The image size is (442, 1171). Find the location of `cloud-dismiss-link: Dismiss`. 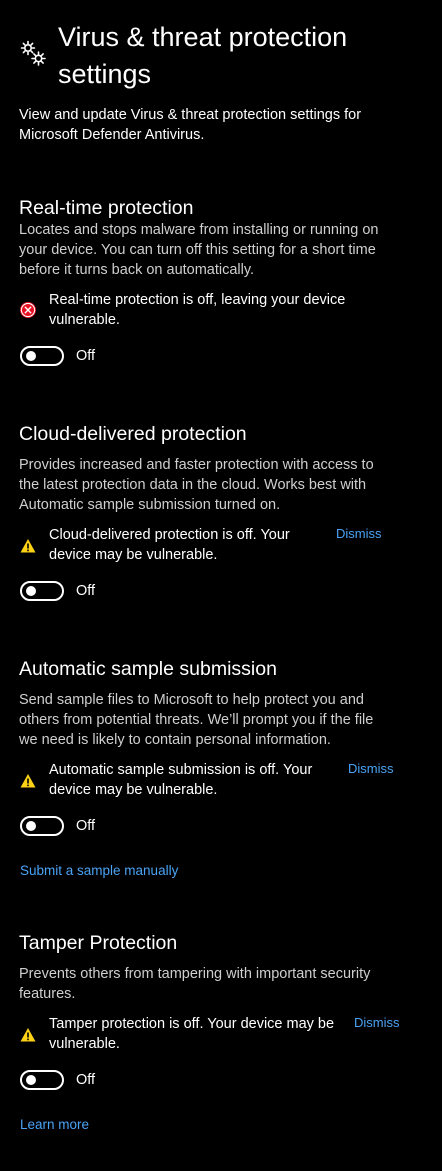

cloud-dismiss-link: Dismiss is located at coordinates (359, 534).